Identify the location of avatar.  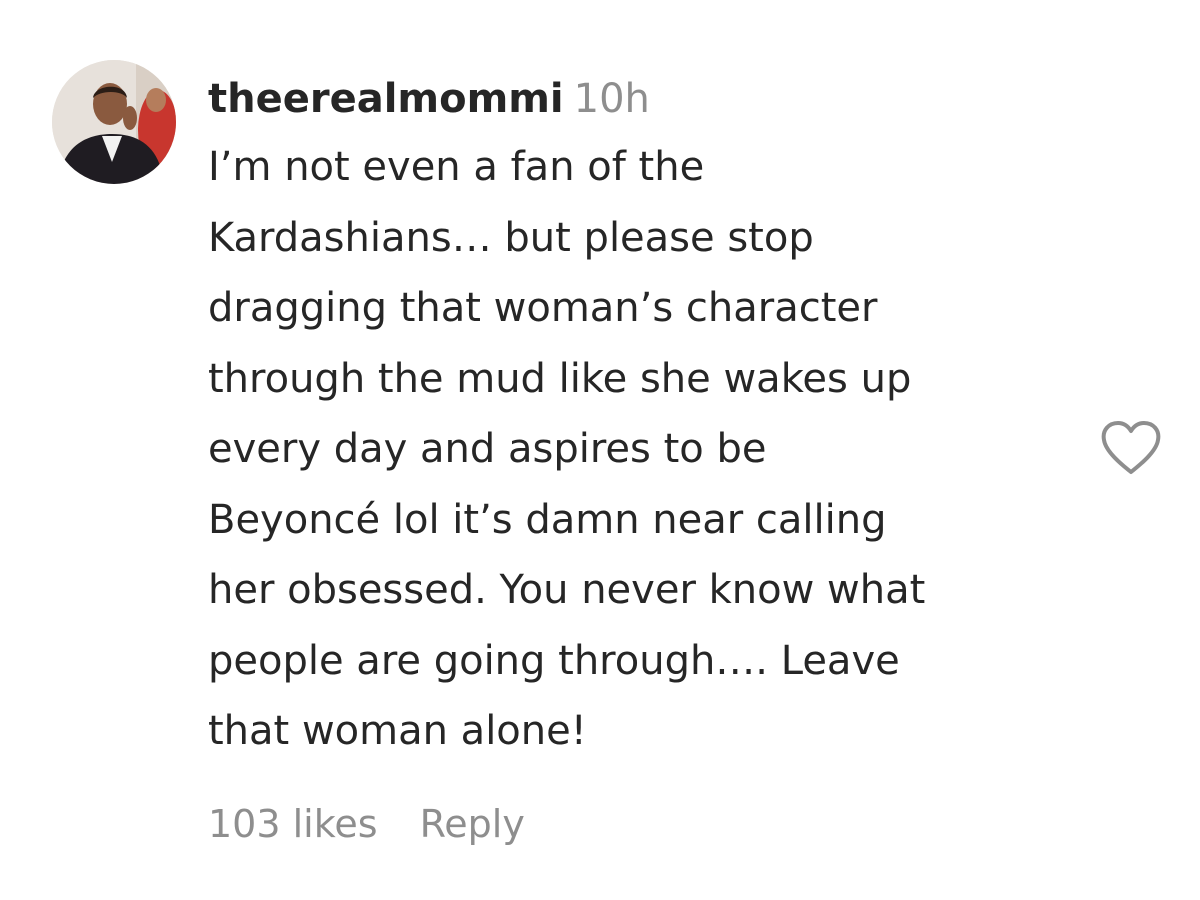
(114, 122).